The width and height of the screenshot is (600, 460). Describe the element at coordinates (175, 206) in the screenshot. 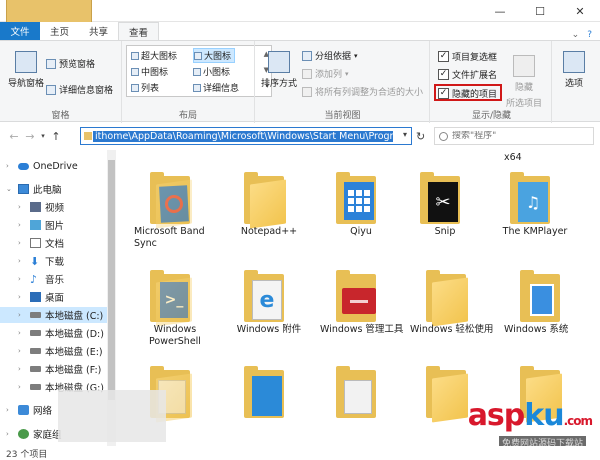

I see `folder-item: Microsoft Band Sync` at that location.